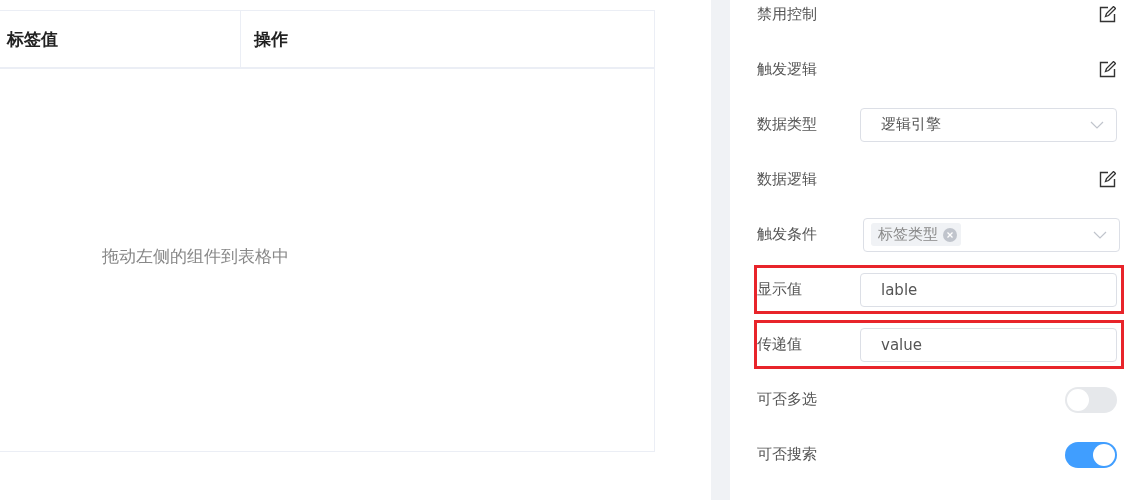 This screenshot has width=1138, height=500. What do you see at coordinates (787, 179) in the screenshot?
I see `property-label: 数据逻辑` at bounding box center [787, 179].